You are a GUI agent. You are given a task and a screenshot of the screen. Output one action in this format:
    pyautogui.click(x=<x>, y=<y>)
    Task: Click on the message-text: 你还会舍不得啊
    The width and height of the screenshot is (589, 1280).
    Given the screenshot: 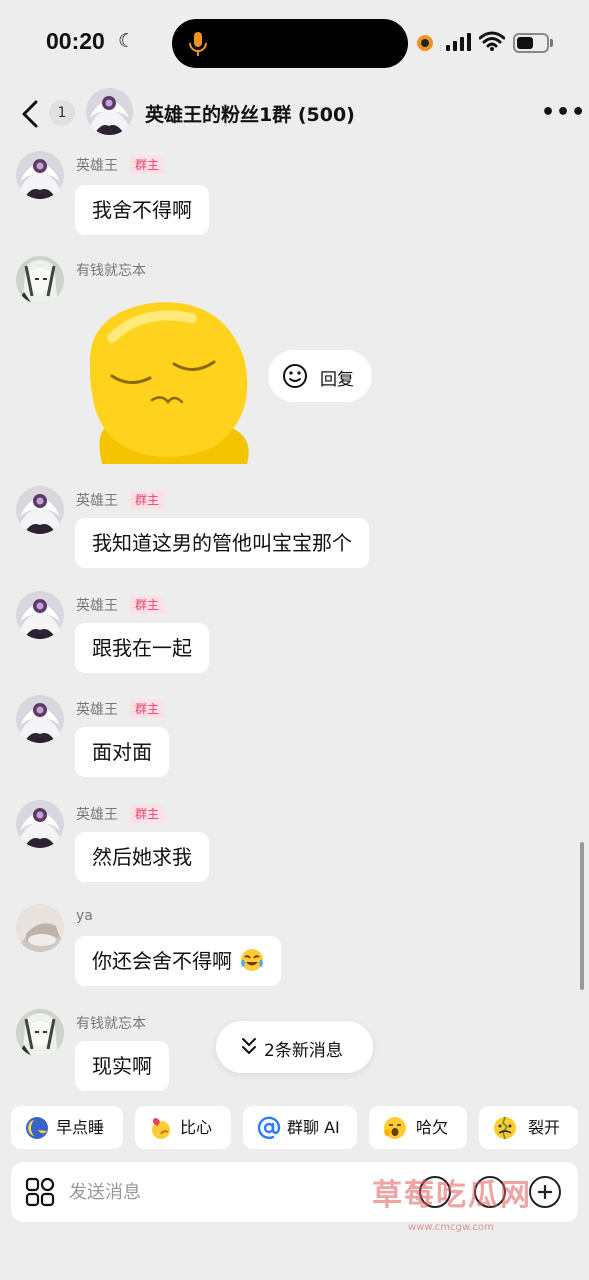 What is the action you would take?
    pyautogui.click(x=162, y=961)
    